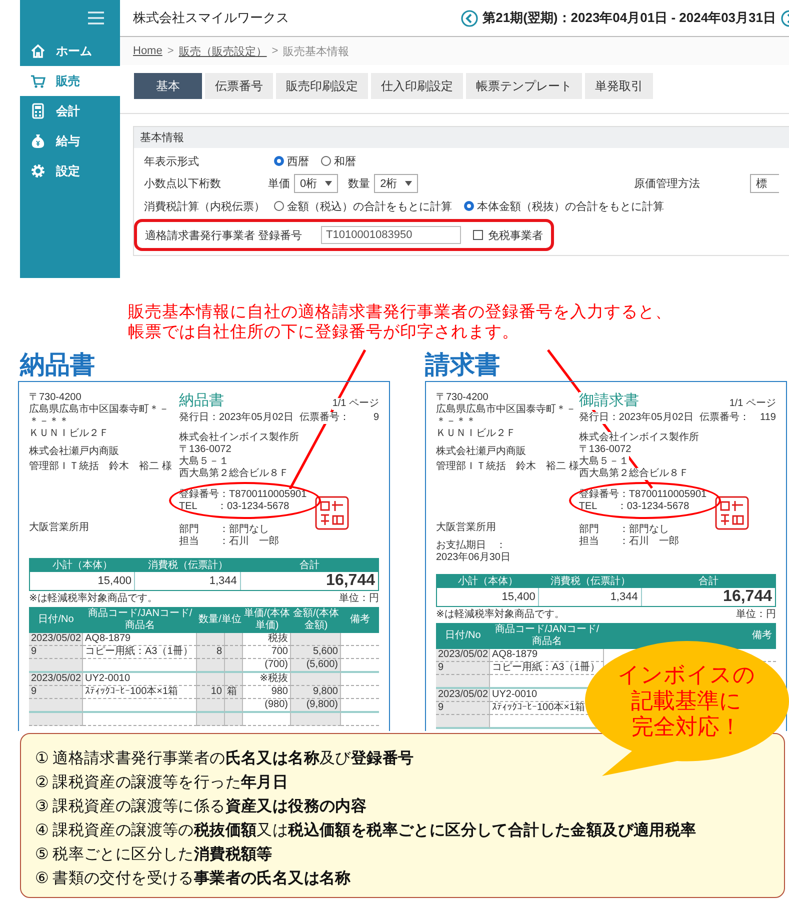 Image resolution: width=789 pixels, height=904 pixels. I want to click on requirement-item: ③ 課税資産の譲渡等に係る資産又は役務の内容, so click(201, 806).